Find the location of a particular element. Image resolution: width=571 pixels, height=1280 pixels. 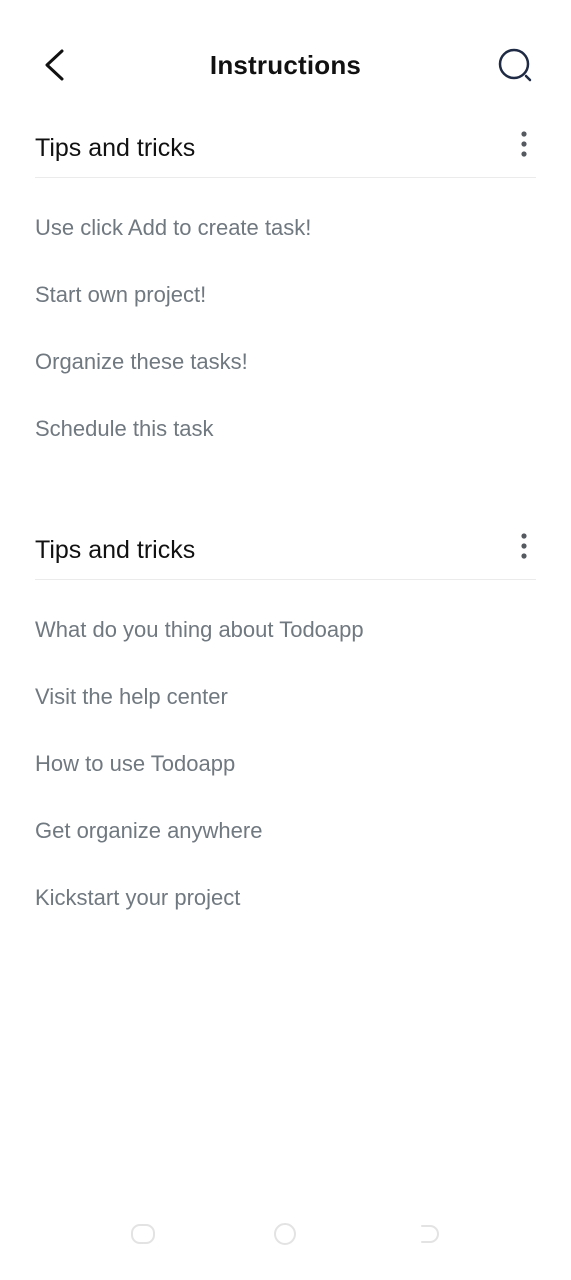

home-icon is located at coordinates (285, 1236).